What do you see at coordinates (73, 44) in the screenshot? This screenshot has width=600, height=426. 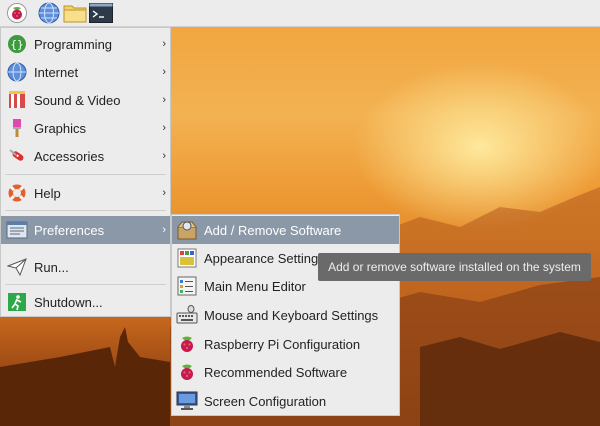 I see `menu-item-label: Programming` at bounding box center [73, 44].